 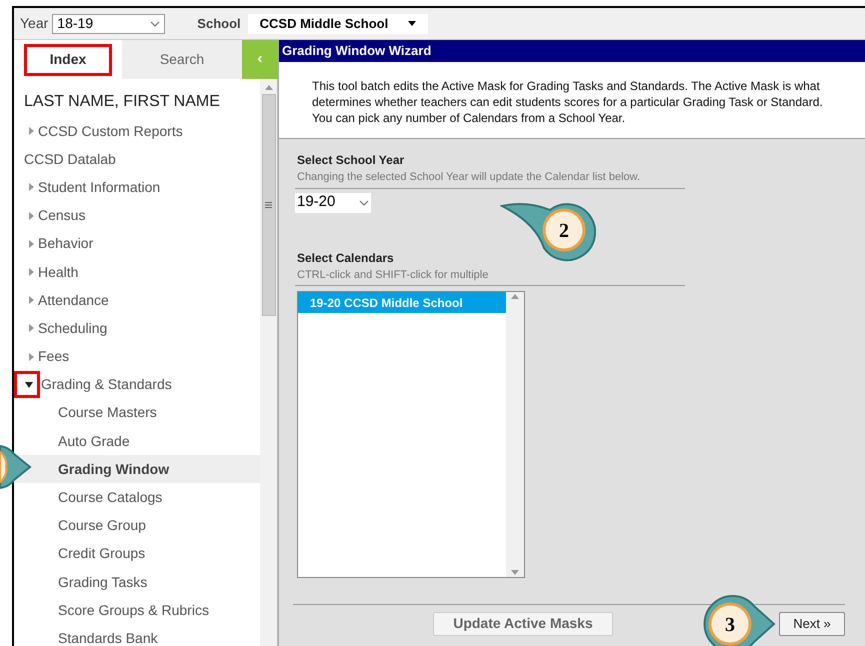 What do you see at coordinates (333, 202) in the screenshot?
I see `school-year-select: 19-20` at bounding box center [333, 202].